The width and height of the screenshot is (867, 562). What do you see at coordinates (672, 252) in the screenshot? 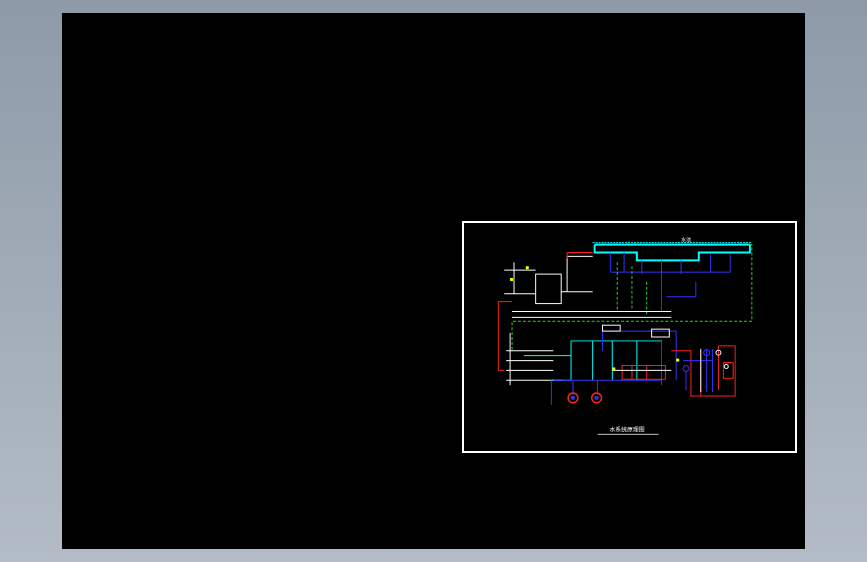
I see `pool-outline` at bounding box center [672, 252].